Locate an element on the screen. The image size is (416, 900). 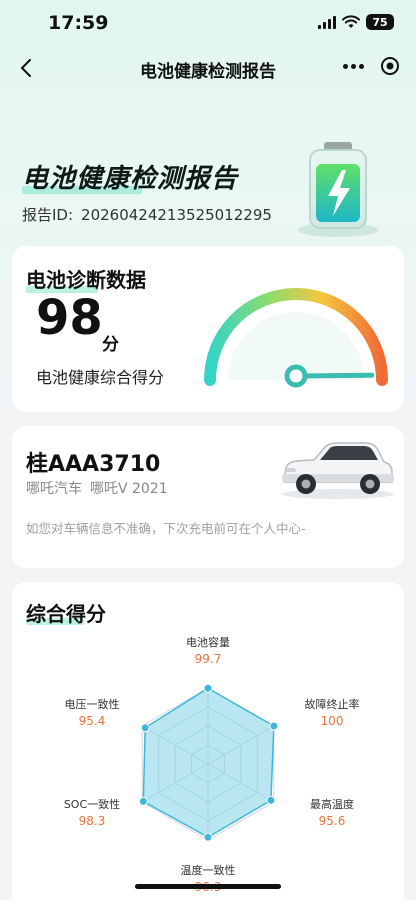
home-indicator is located at coordinates (208, 886).